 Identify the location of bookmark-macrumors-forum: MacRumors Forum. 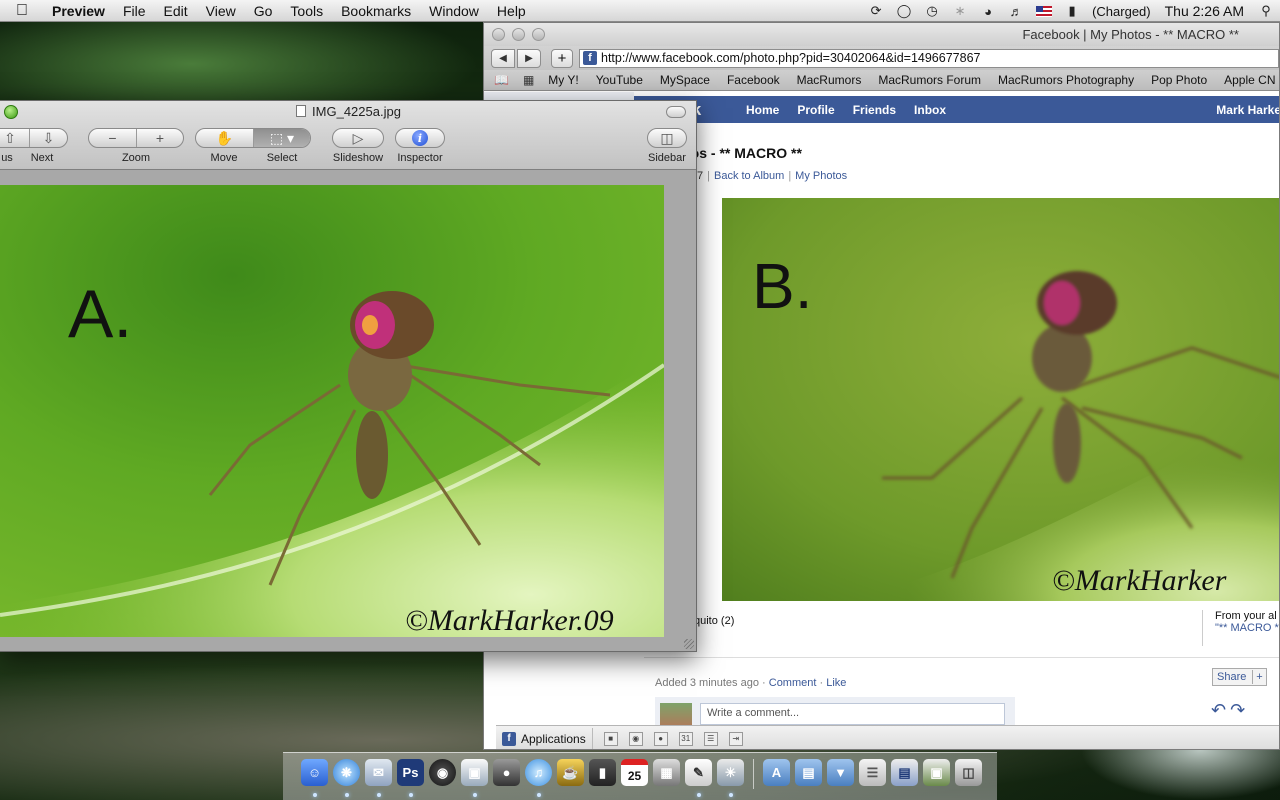
(929, 80).